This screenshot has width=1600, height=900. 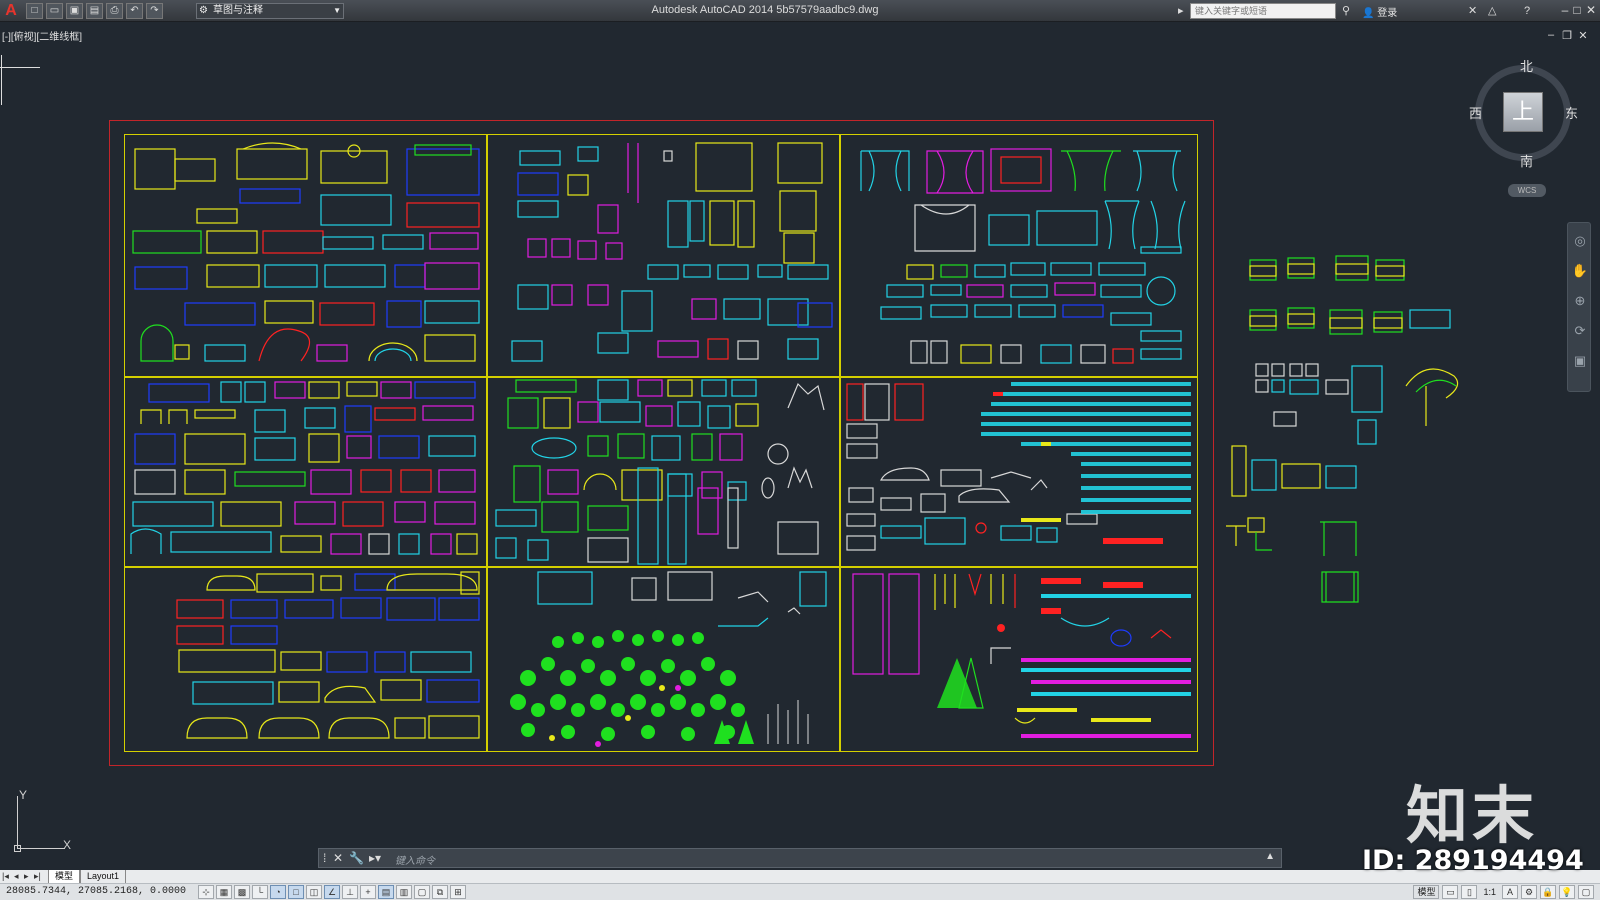 What do you see at coordinates (422, 892) in the screenshot?
I see `quick-properties-icon: ▢` at bounding box center [422, 892].